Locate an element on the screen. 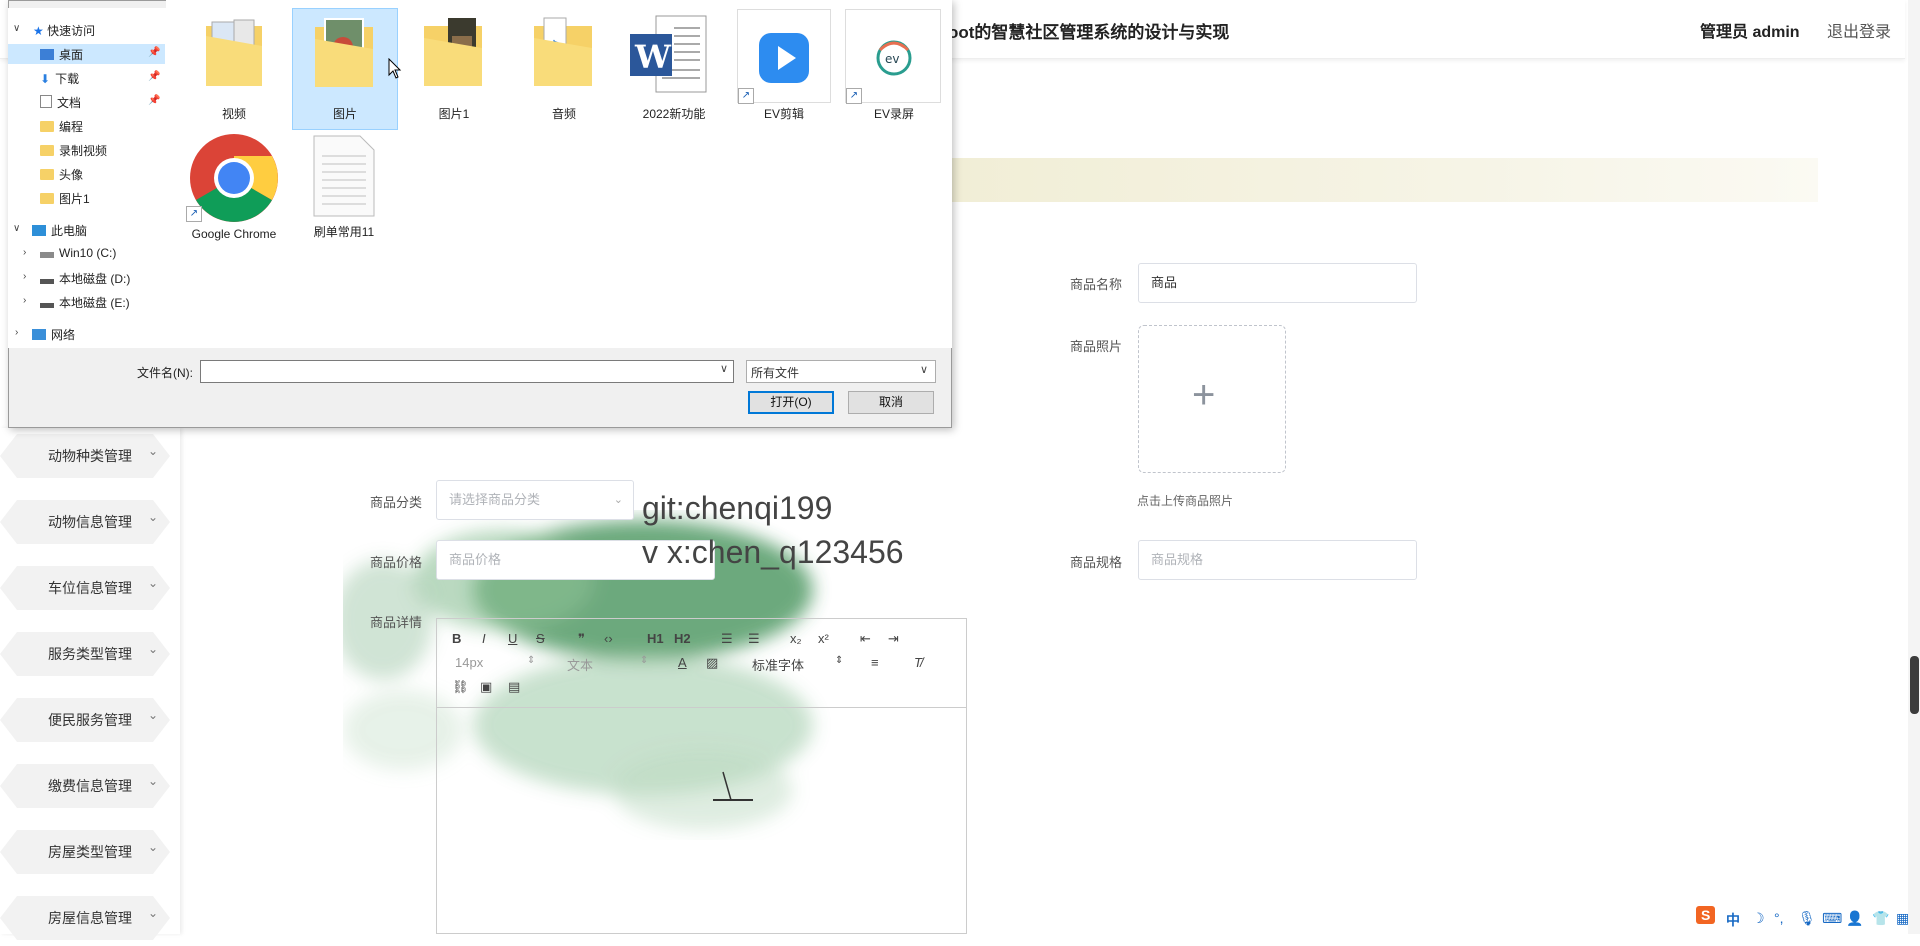 This screenshot has width=1920, height=946. indent-icon: ⇥ is located at coordinates (893, 639).